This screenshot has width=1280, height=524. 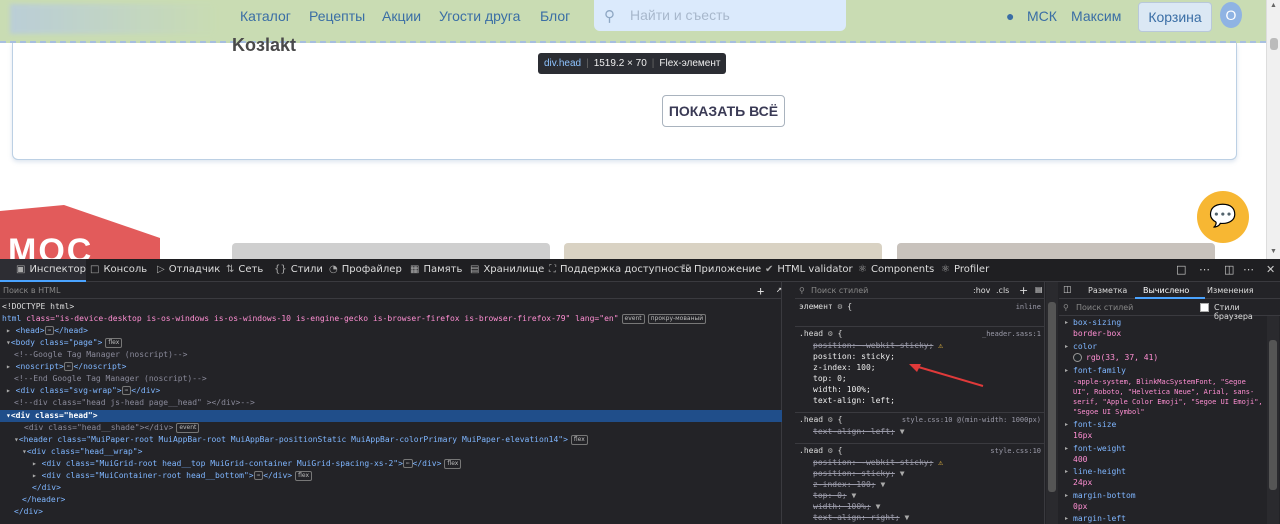 What do you see at coordinates (1094, 424) in the screenshot?
I see `computed-prop-name: font-size` at bounding box center [1094, 424].